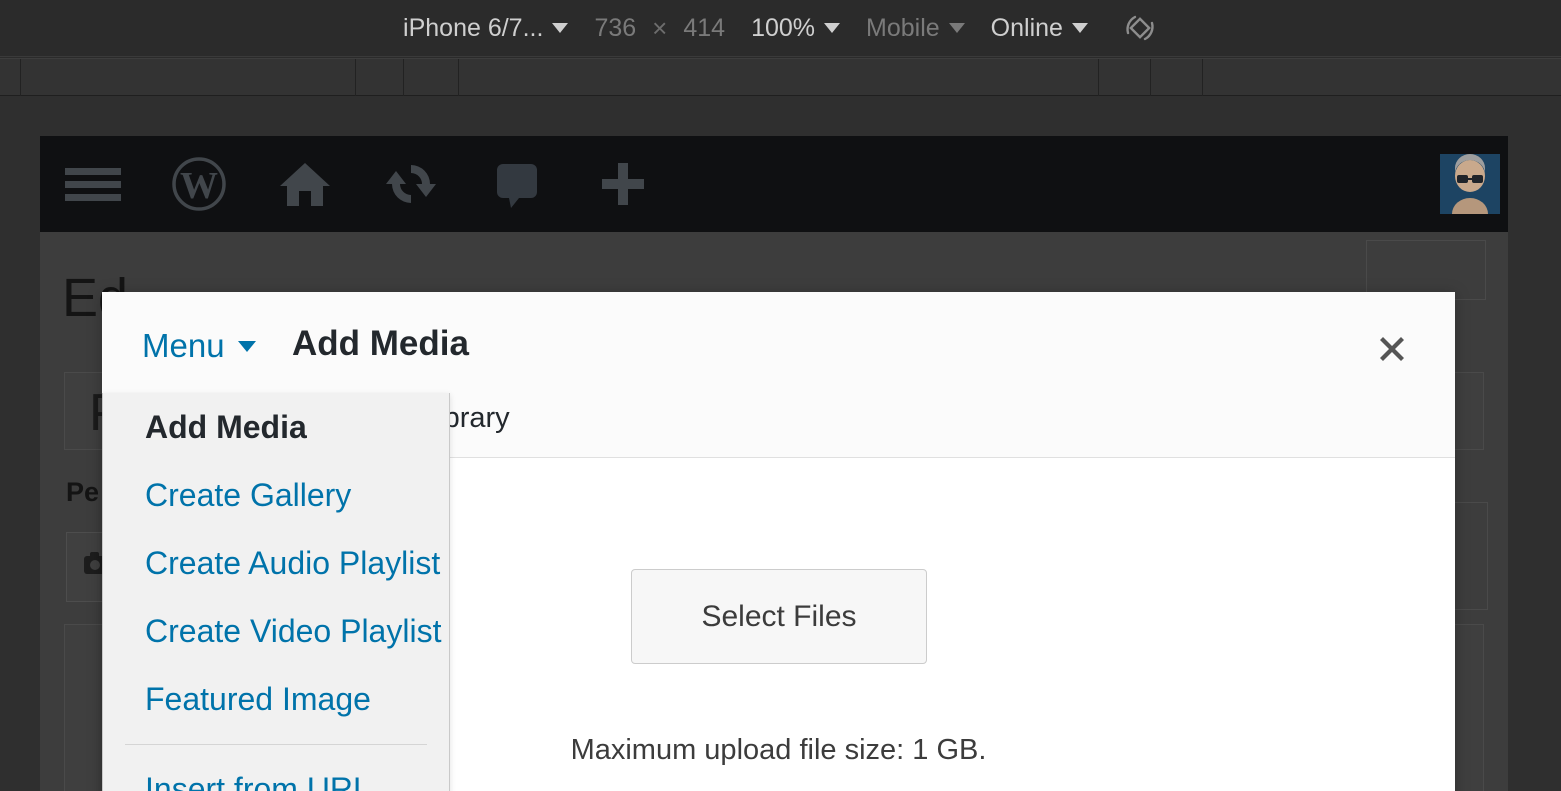 This screenshot has height=791, width=1561. I want to click on svg-text: W, so click(199, 186).